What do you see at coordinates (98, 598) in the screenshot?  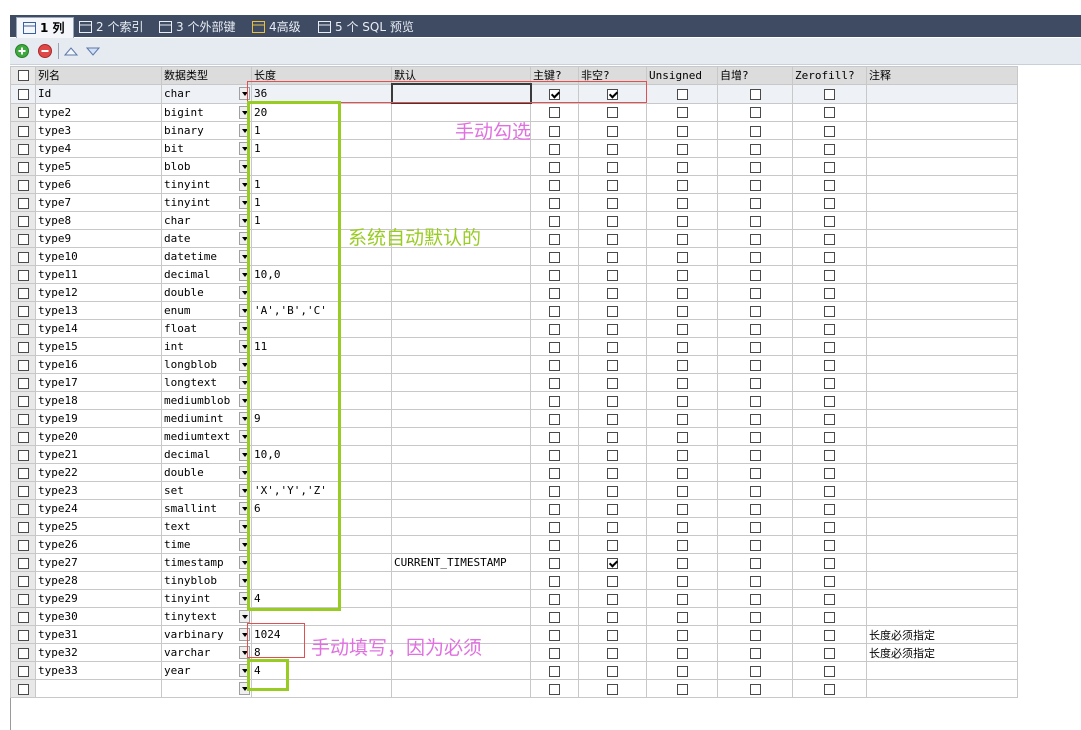 I see `column-name-cell: type29` at bounding box center [98, 598].